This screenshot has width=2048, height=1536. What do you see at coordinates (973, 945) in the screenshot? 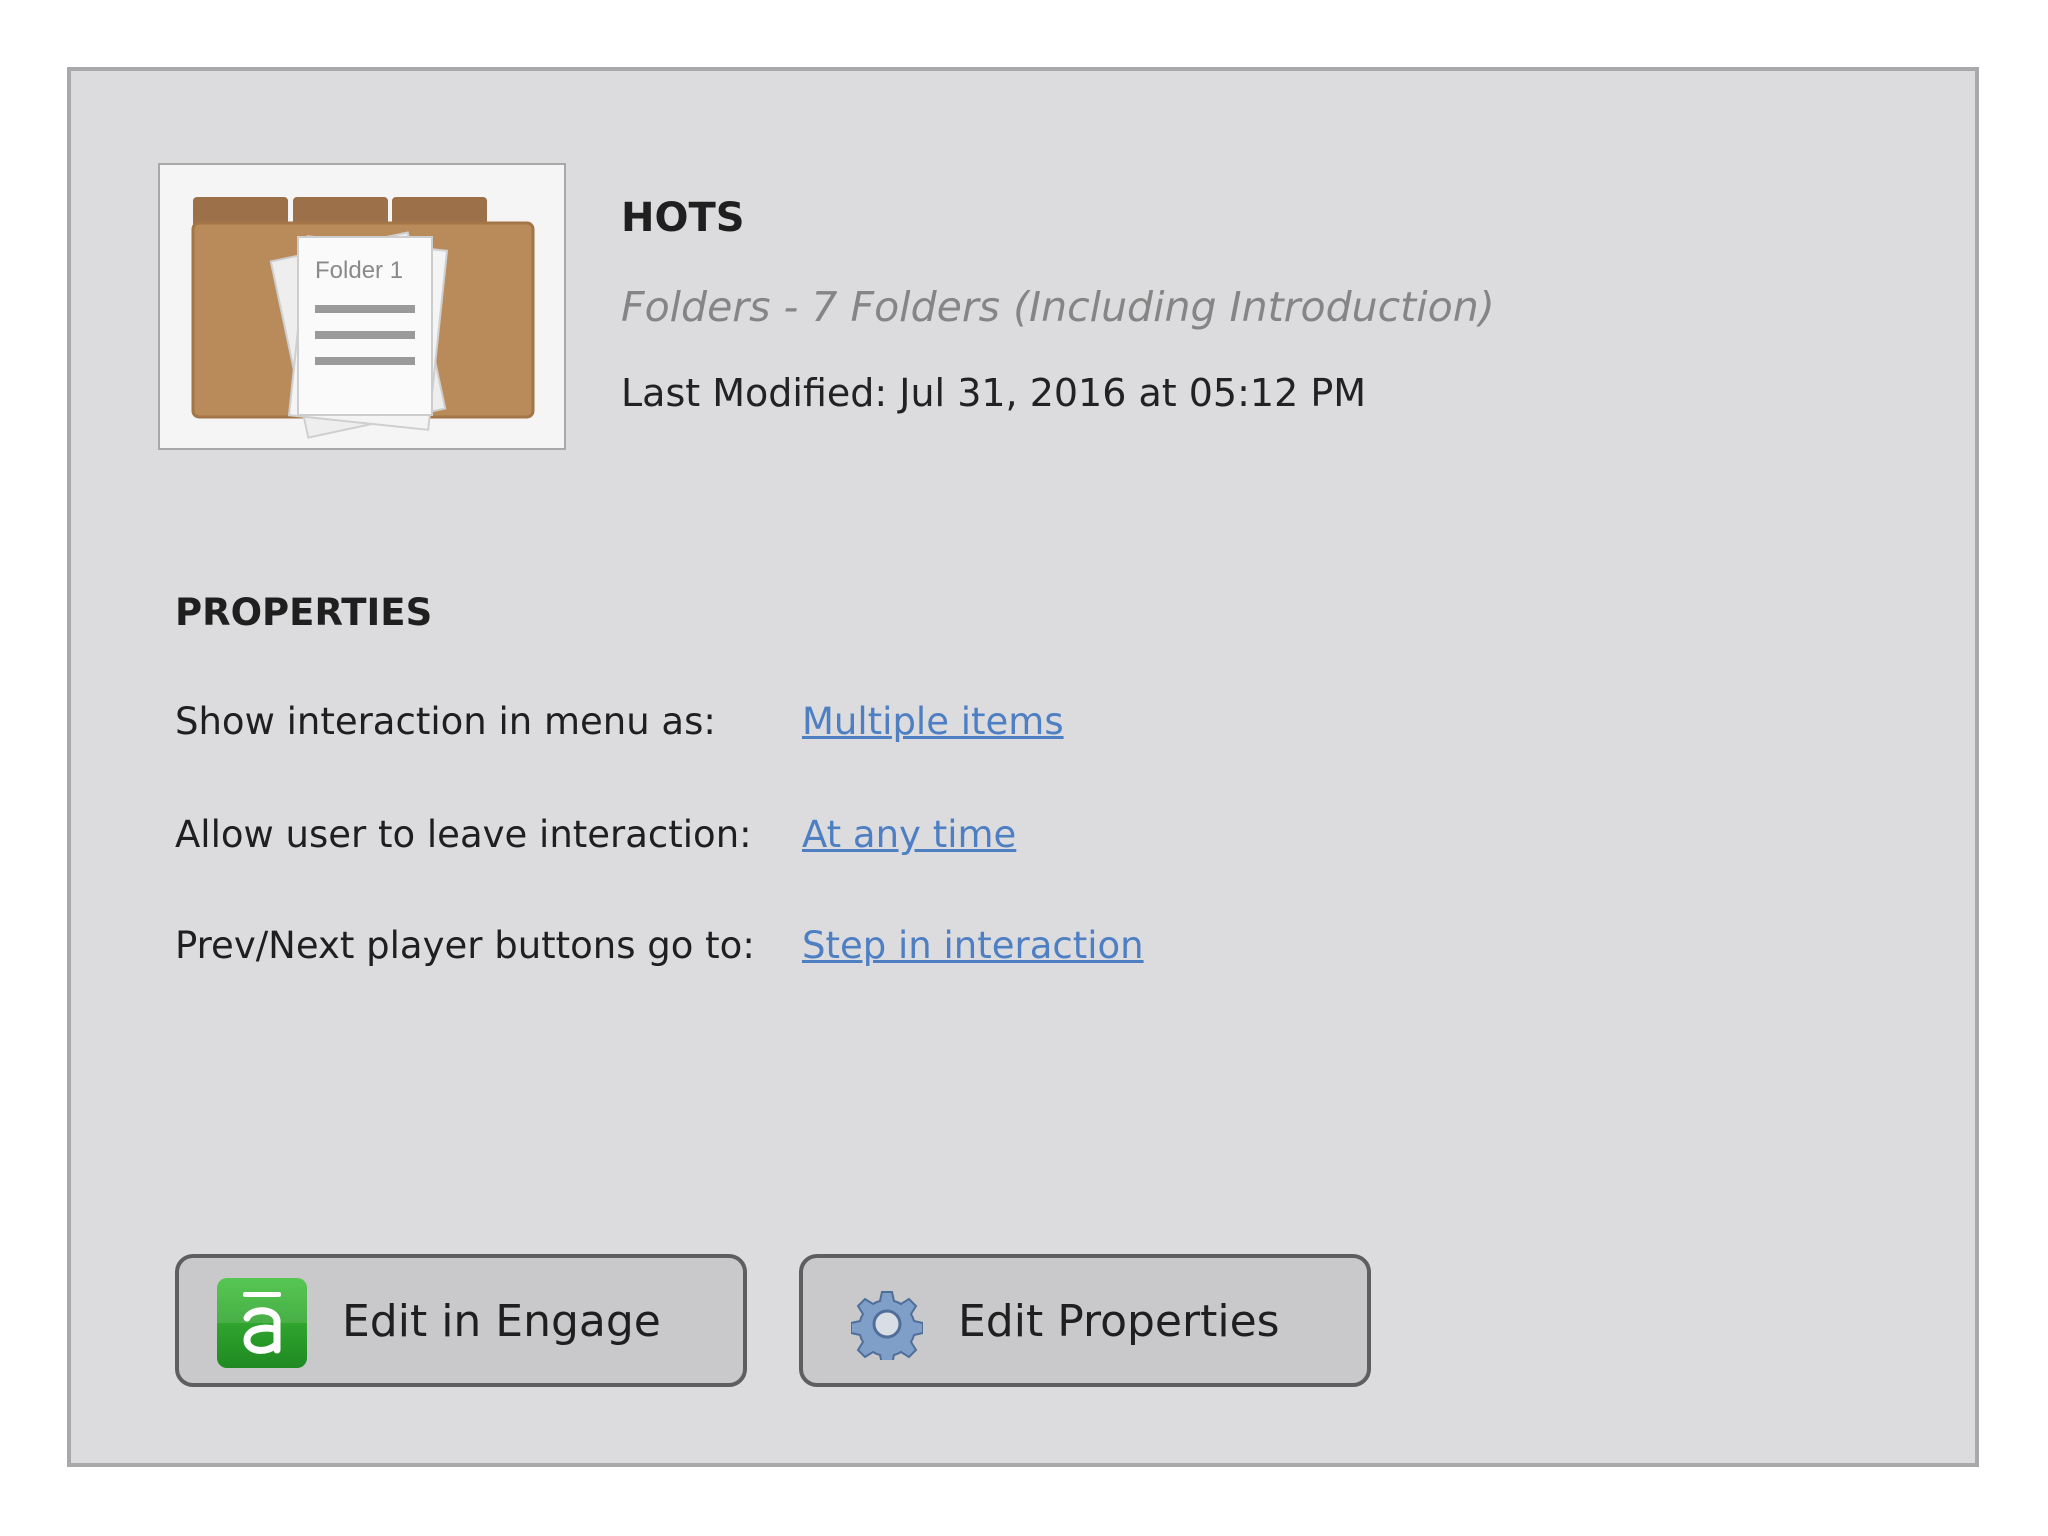
I see `prev-next-link: Step in interaction` at bounding box center [973, 945].